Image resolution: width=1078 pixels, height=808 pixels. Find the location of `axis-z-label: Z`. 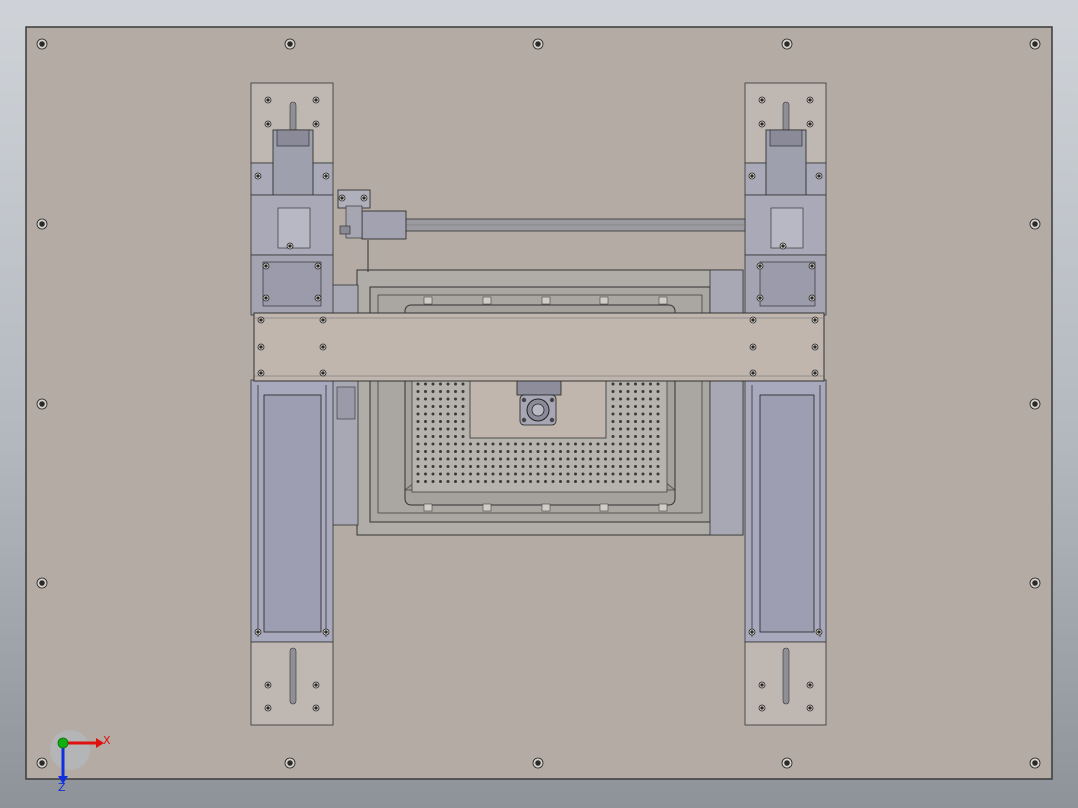

axis-z-label: Z is located at coordinates (62, 787).